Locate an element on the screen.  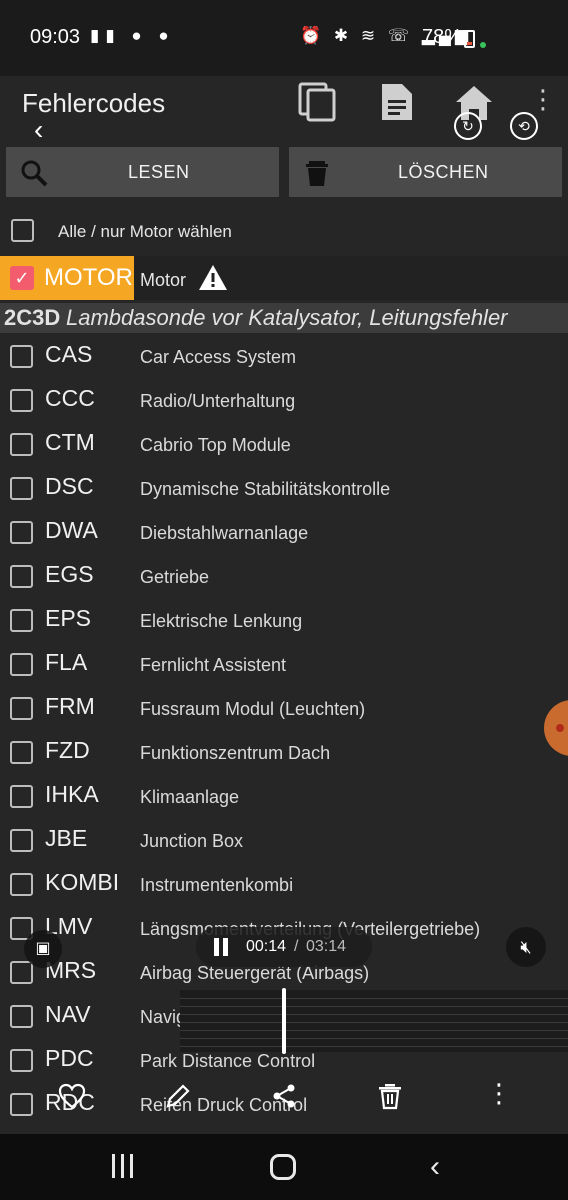
module-description: Funktionszentrum Dach is located at coordinates (235, 753).